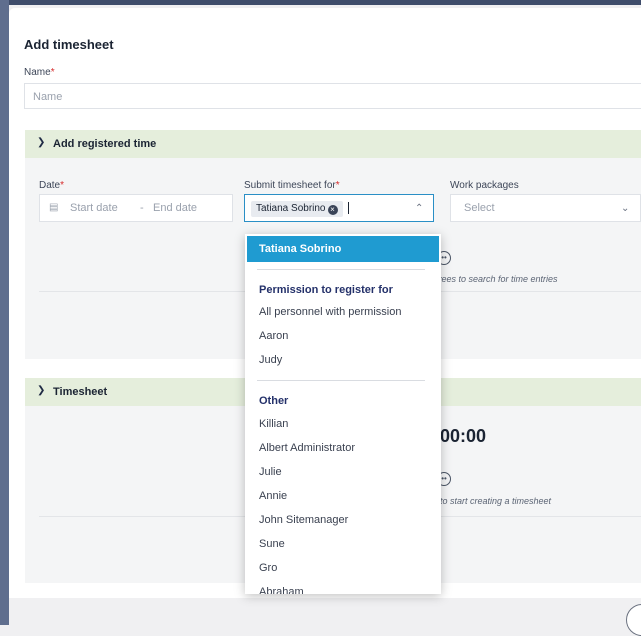 Image resolution: width=641 pixels, height=636 pixels. I want to click on work-packages-placeholder: Select, so click(479, 208).